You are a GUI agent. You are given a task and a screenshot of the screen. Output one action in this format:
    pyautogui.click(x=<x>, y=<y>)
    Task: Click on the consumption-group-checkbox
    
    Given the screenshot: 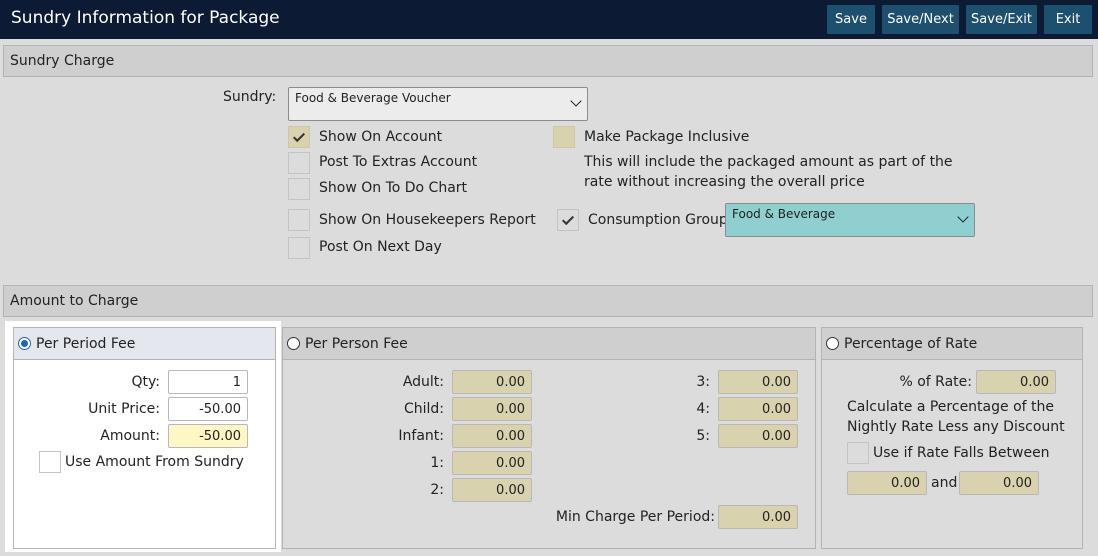 What is the action you would take?
    pyautogui.click(x=568, y=220)
    